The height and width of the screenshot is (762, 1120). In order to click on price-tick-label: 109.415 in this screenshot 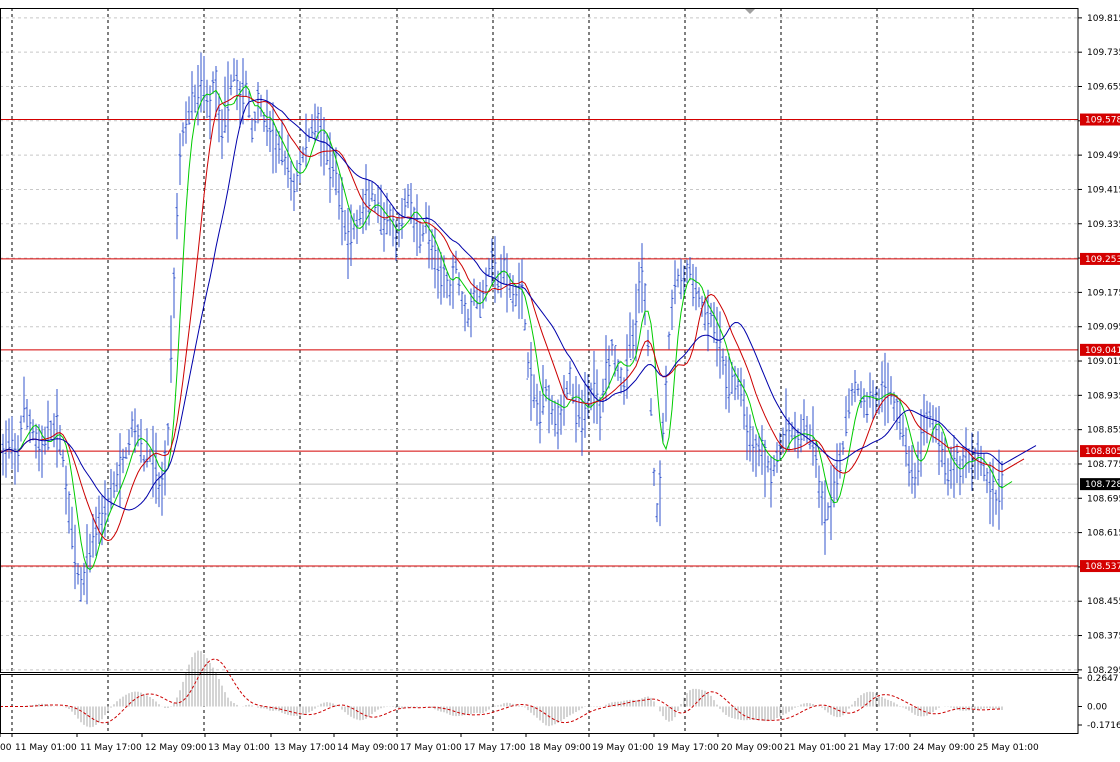, I will do `click(1103, 190)`.